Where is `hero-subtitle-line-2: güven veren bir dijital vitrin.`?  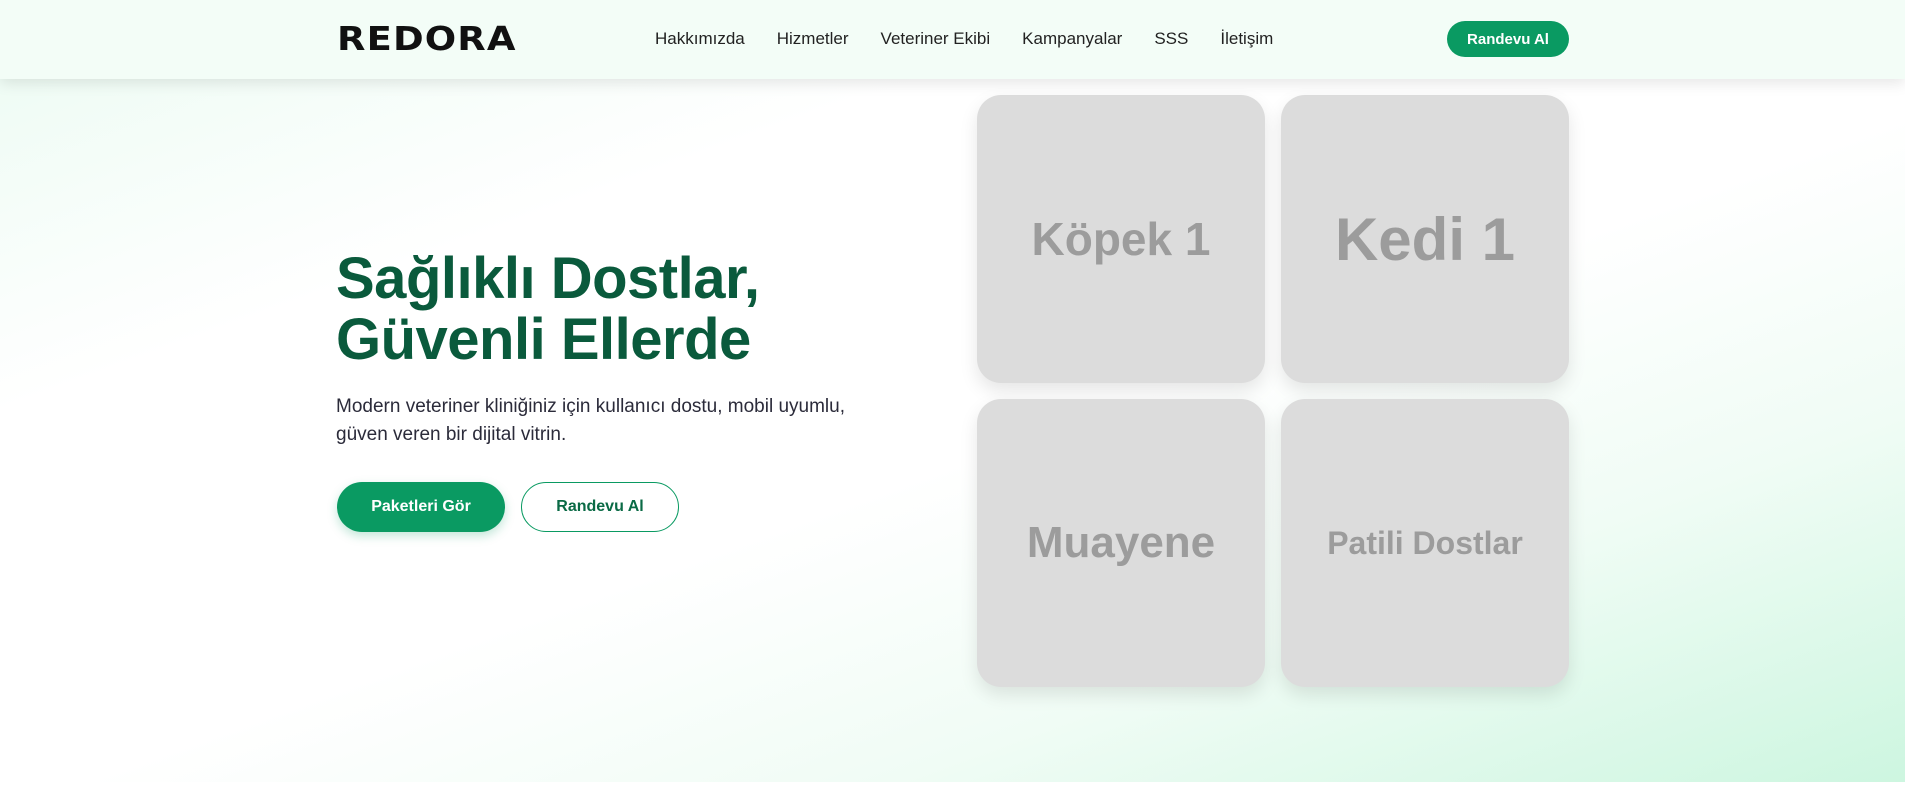 hero-subtitle-line-2: güven veren bir dijital vitrin. is located at coordinates (451, 434).